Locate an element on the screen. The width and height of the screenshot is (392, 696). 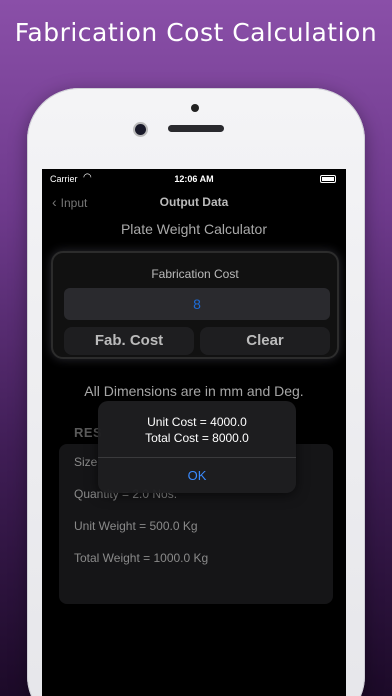
status-time: 12:06 AM is located at coordinates (194, 179).